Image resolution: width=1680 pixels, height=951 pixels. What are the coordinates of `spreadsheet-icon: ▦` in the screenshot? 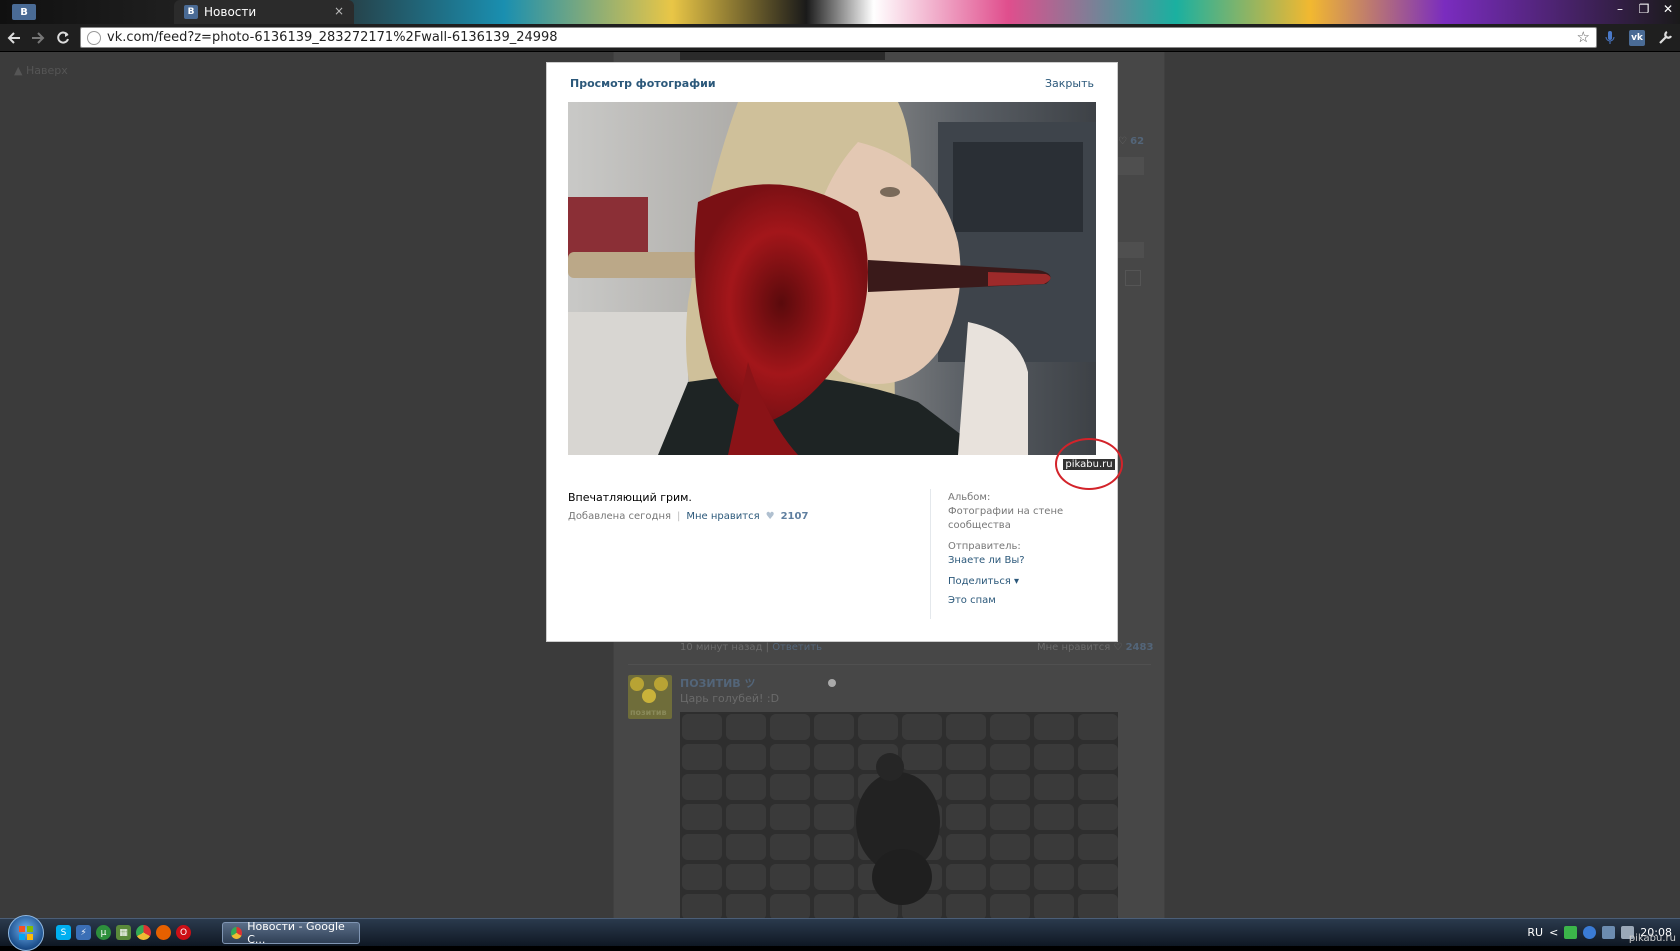 It's located at (123, 932).